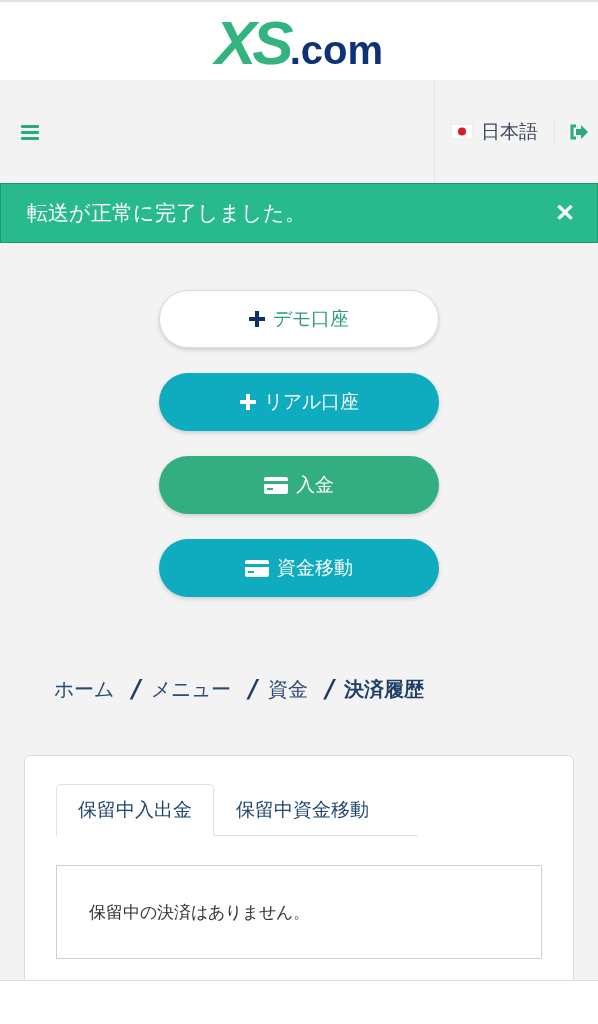 Image resolution: width=598 pixels, height=1024 pixels. I want to click on alert-message: 転送が正常に完了しました。, so click(166, 213).